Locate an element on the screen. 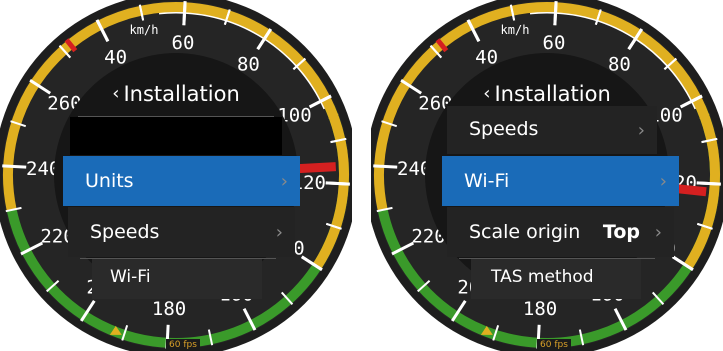 Image resolution: width=723 pixels, height=351 pixels. menu-item-wifi: Wi-Fi is located at coordinates (177, 279).